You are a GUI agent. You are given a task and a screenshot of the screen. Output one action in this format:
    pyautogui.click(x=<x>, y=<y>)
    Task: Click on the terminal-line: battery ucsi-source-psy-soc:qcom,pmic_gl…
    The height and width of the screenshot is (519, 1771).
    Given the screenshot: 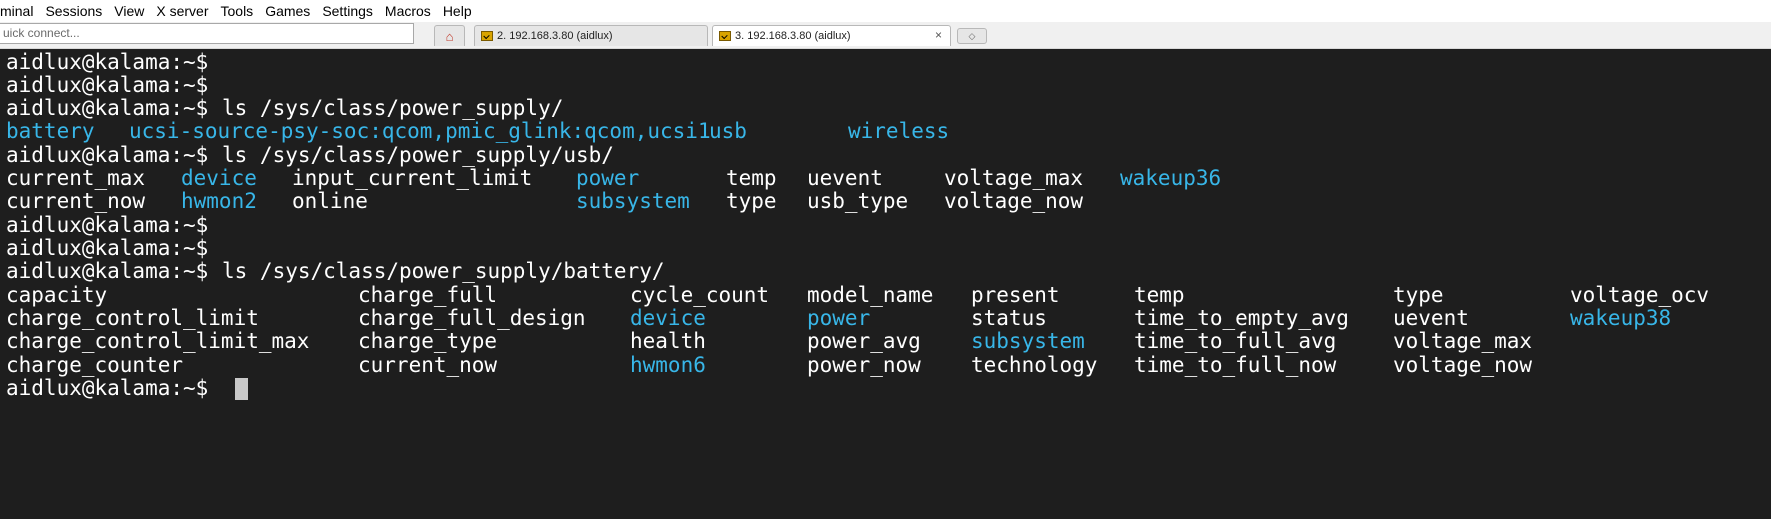 What is the action you would take?
    pyautogui.click(x=477, y=131)
    